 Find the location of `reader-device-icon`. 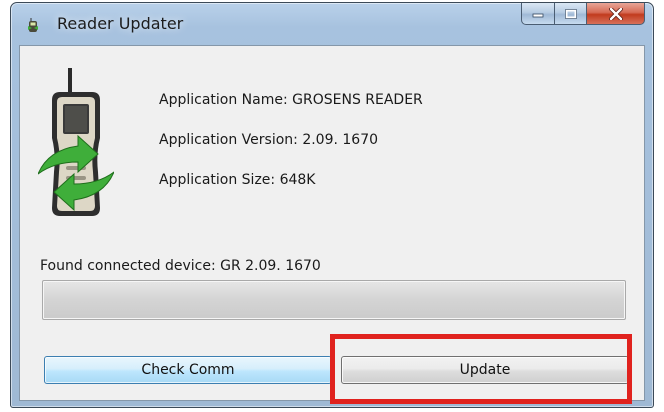

reader-device-icon is located at coordinates (33, 25).